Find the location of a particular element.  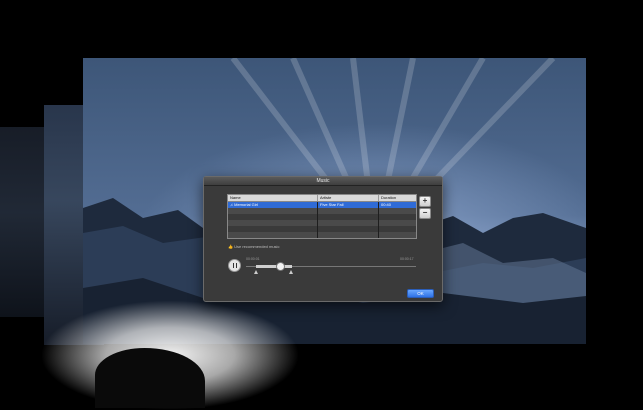

column-header-name: Name is located at coordinates (273, 198).